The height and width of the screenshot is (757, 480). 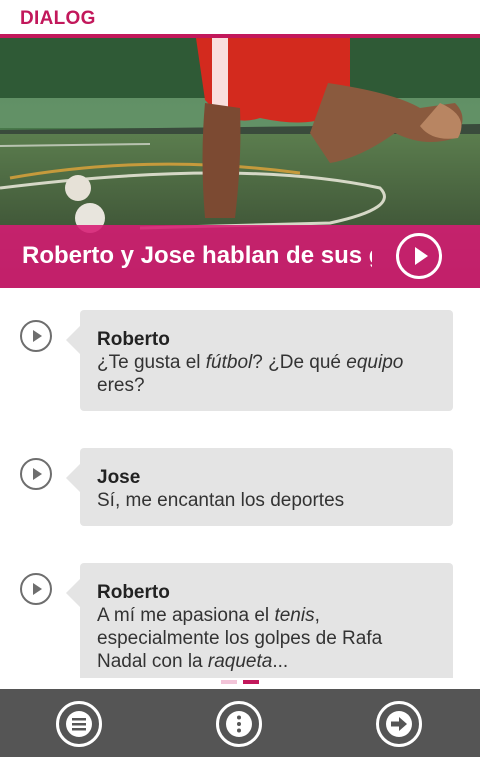 I want to click on more-options-button, so click(x=239, y=724).